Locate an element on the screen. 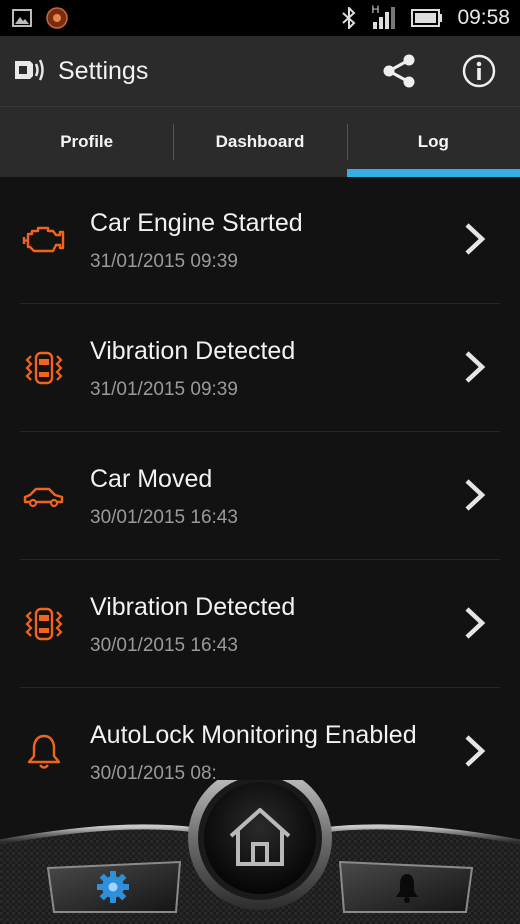 The height and width of the screenshot is (924, 520). home-icon is located at coordinates (260, 837).